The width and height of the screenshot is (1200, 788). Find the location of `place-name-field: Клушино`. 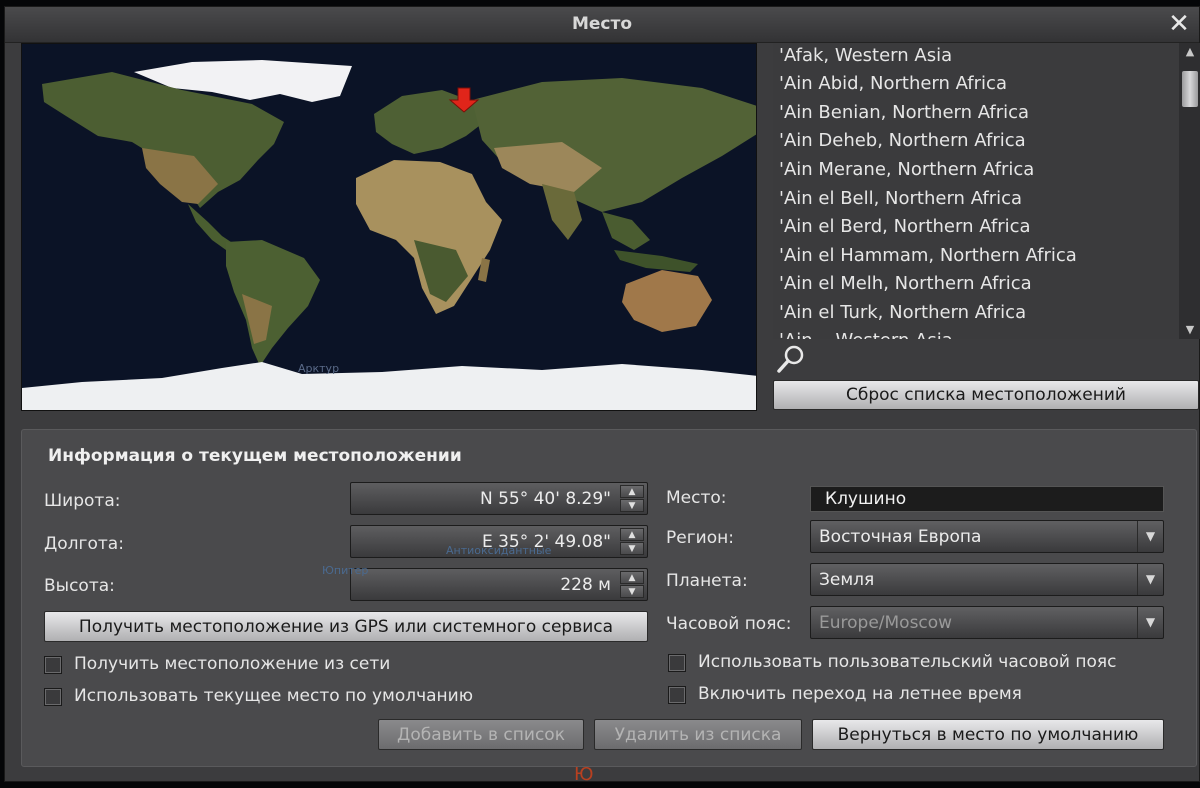

place-name-field: Клушино is located at coordinates (987, 499).